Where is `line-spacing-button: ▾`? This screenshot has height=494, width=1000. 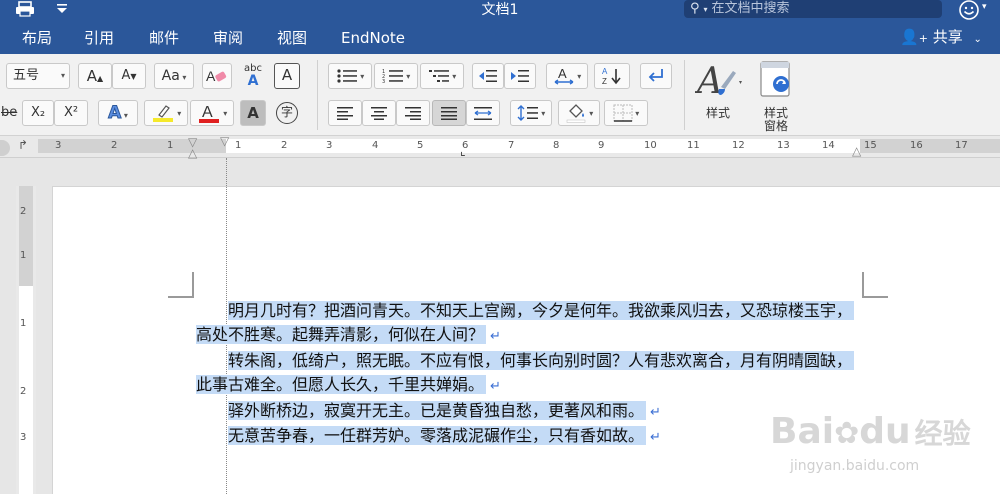 line-spacing-button: ▾ is located at coordinates (531, 113).